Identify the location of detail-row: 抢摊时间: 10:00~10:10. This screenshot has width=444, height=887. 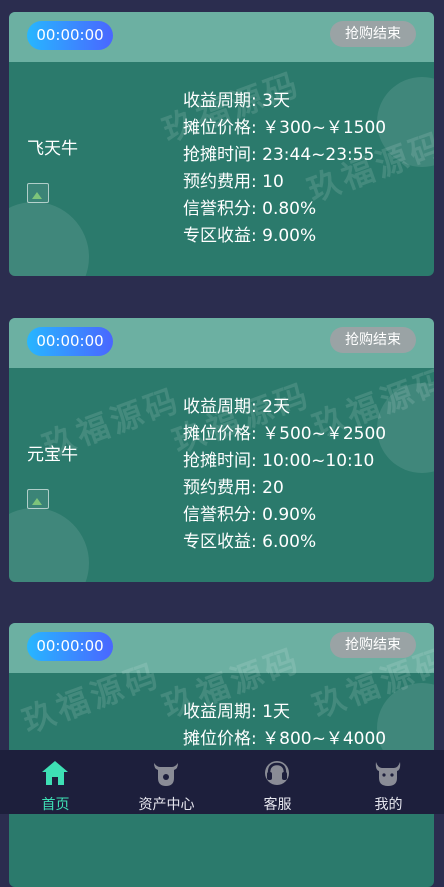
(284, 461).